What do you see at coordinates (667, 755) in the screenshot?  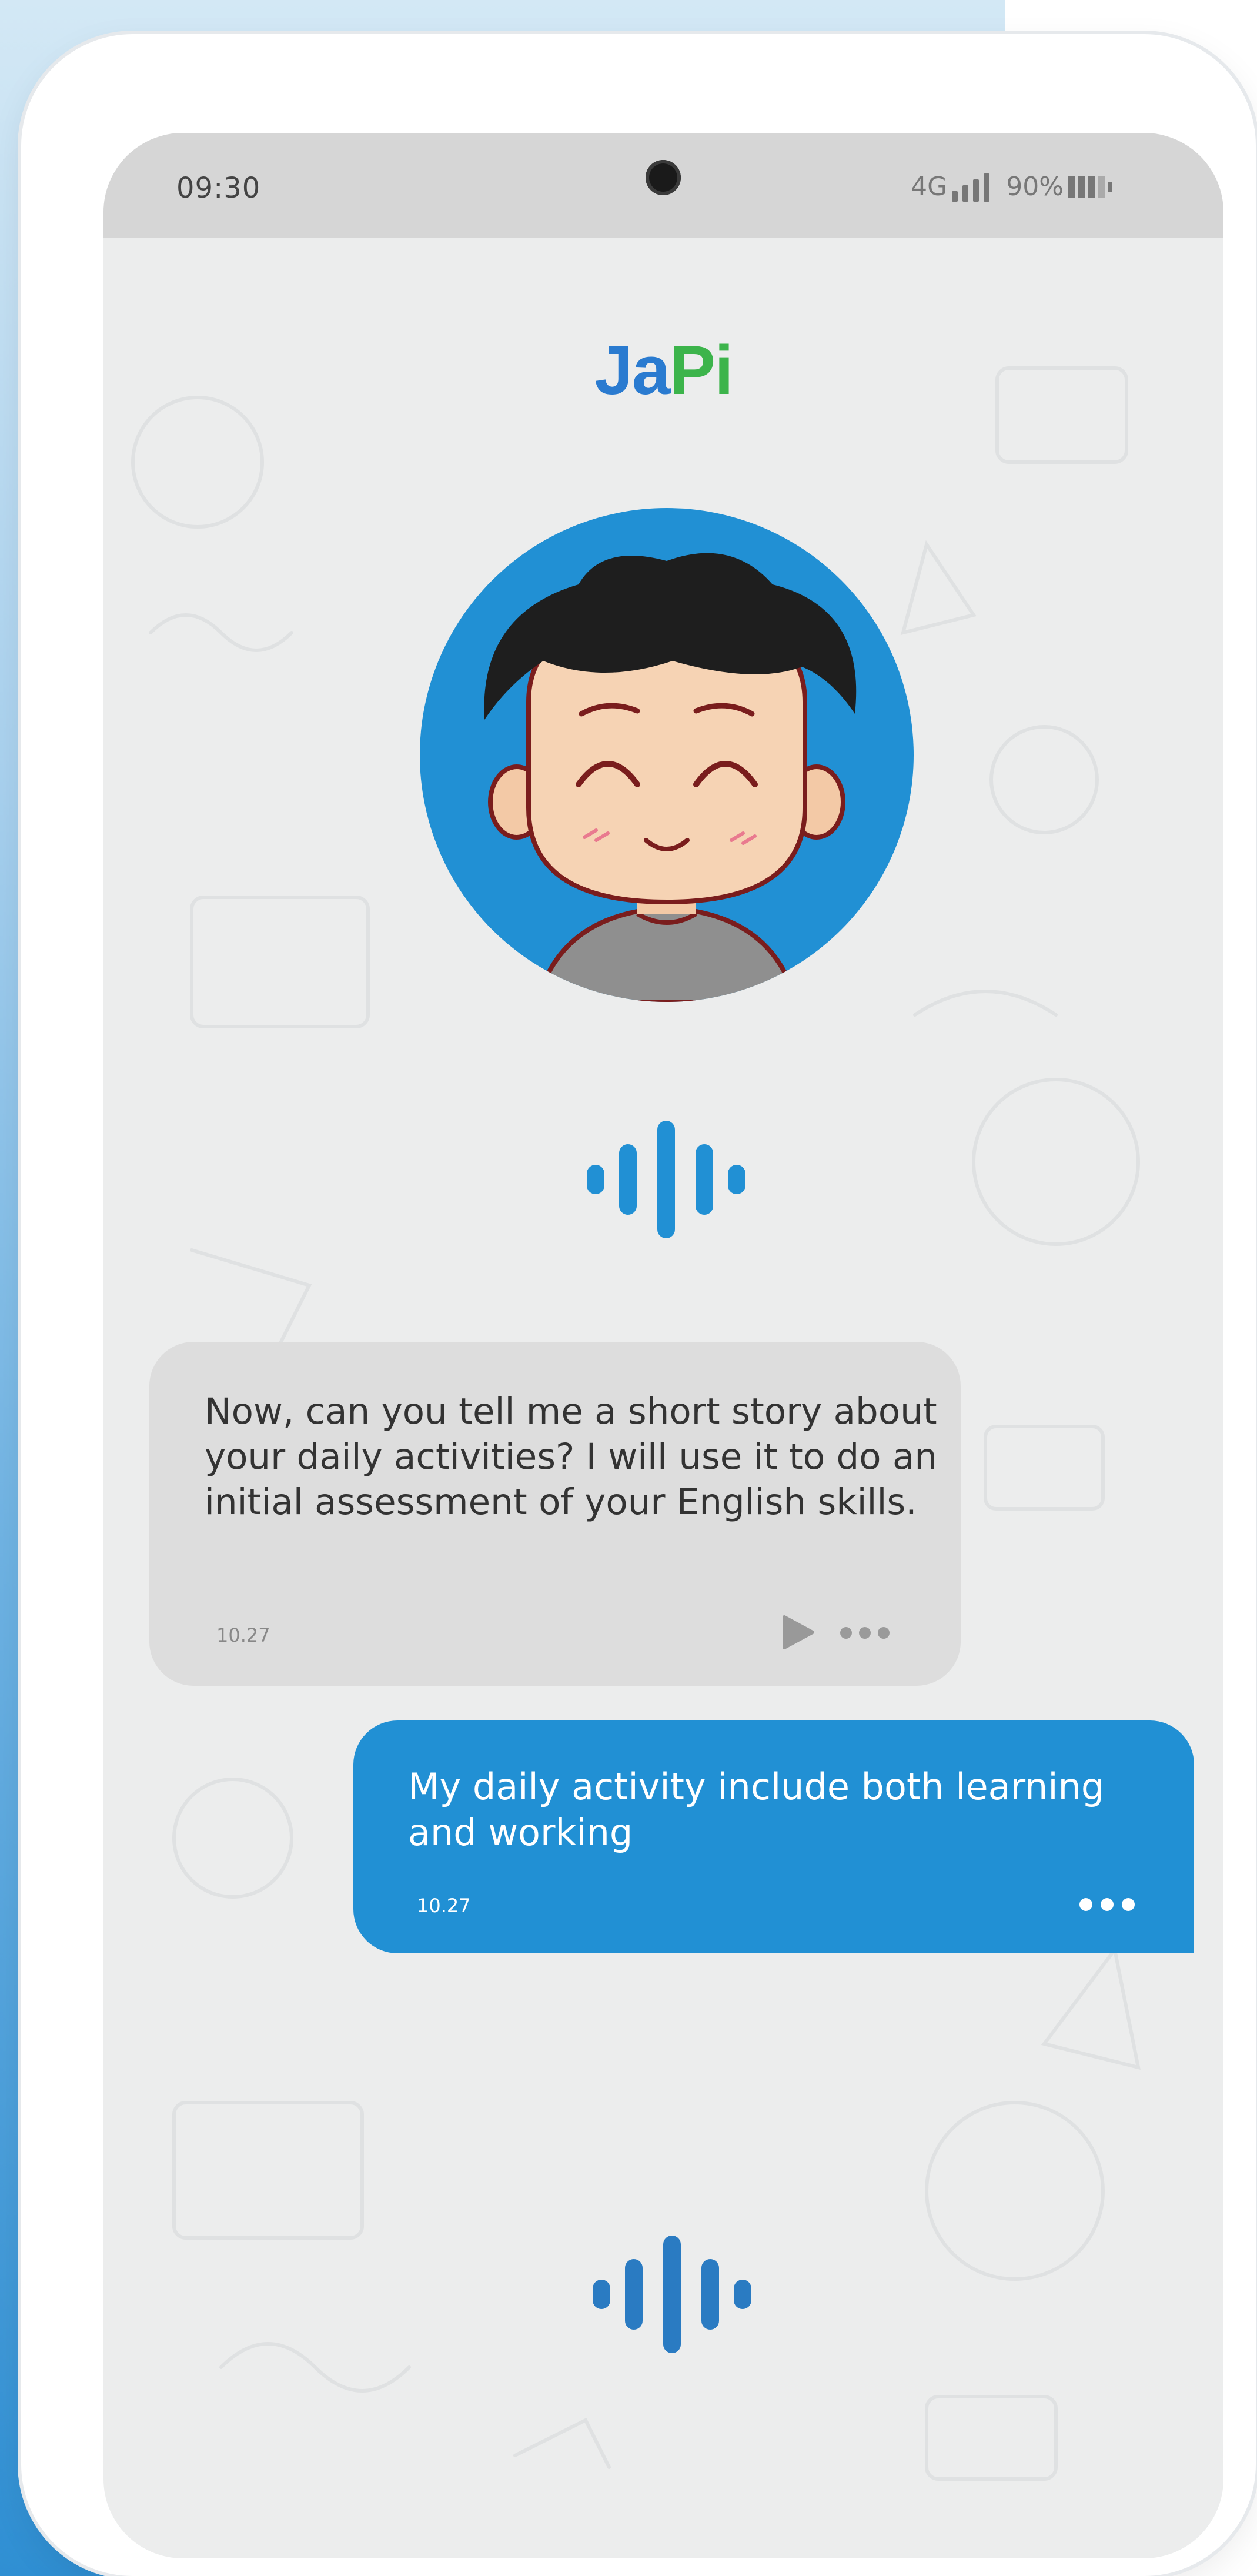 I see `tutor-avatar` at bounding box center [667, 755].